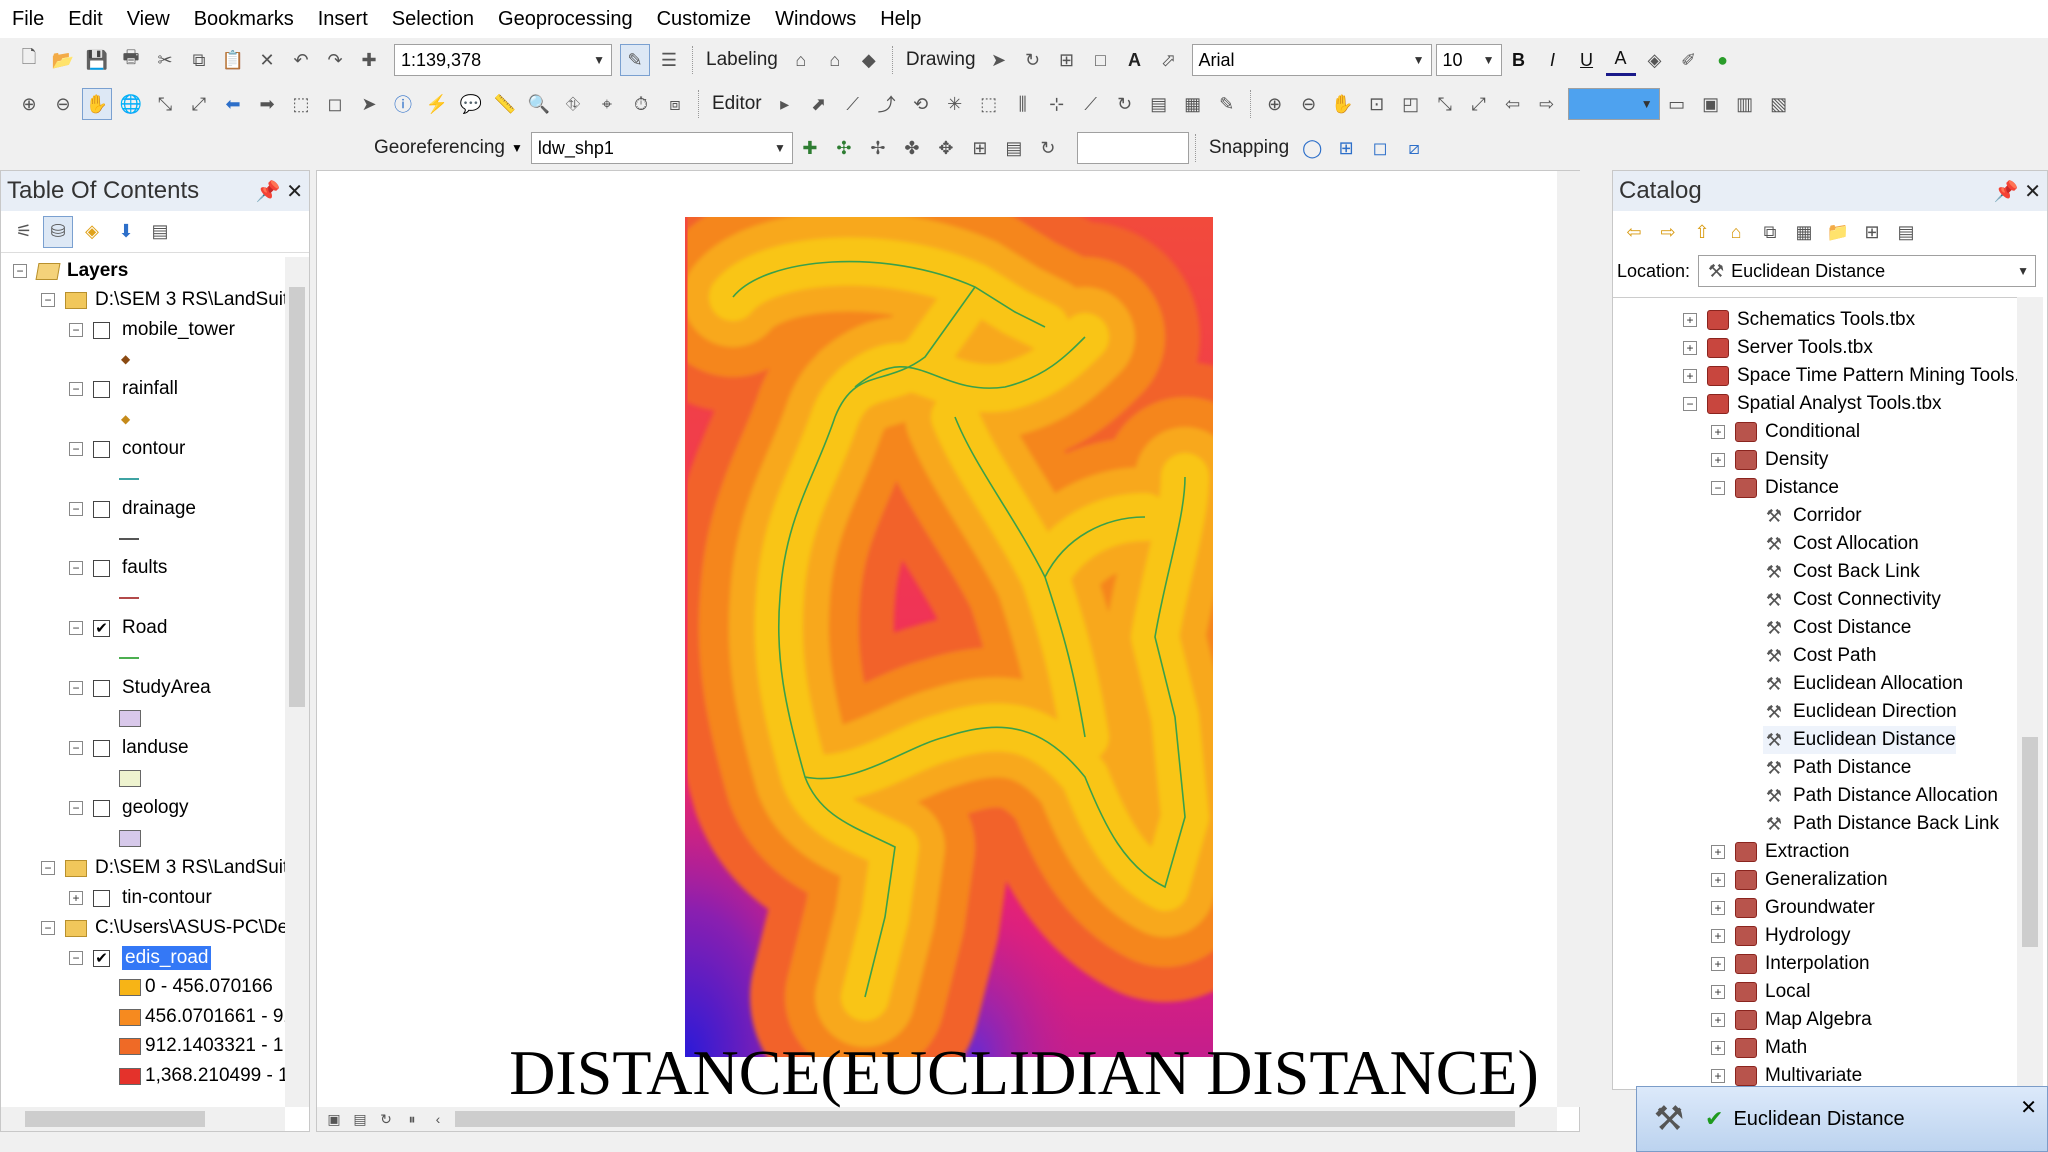  What do you see at coordinates (565, 19) in the screenshot?
I see `menu-geoprocessing: Geoprocessing` at bounding box center [565, 19].